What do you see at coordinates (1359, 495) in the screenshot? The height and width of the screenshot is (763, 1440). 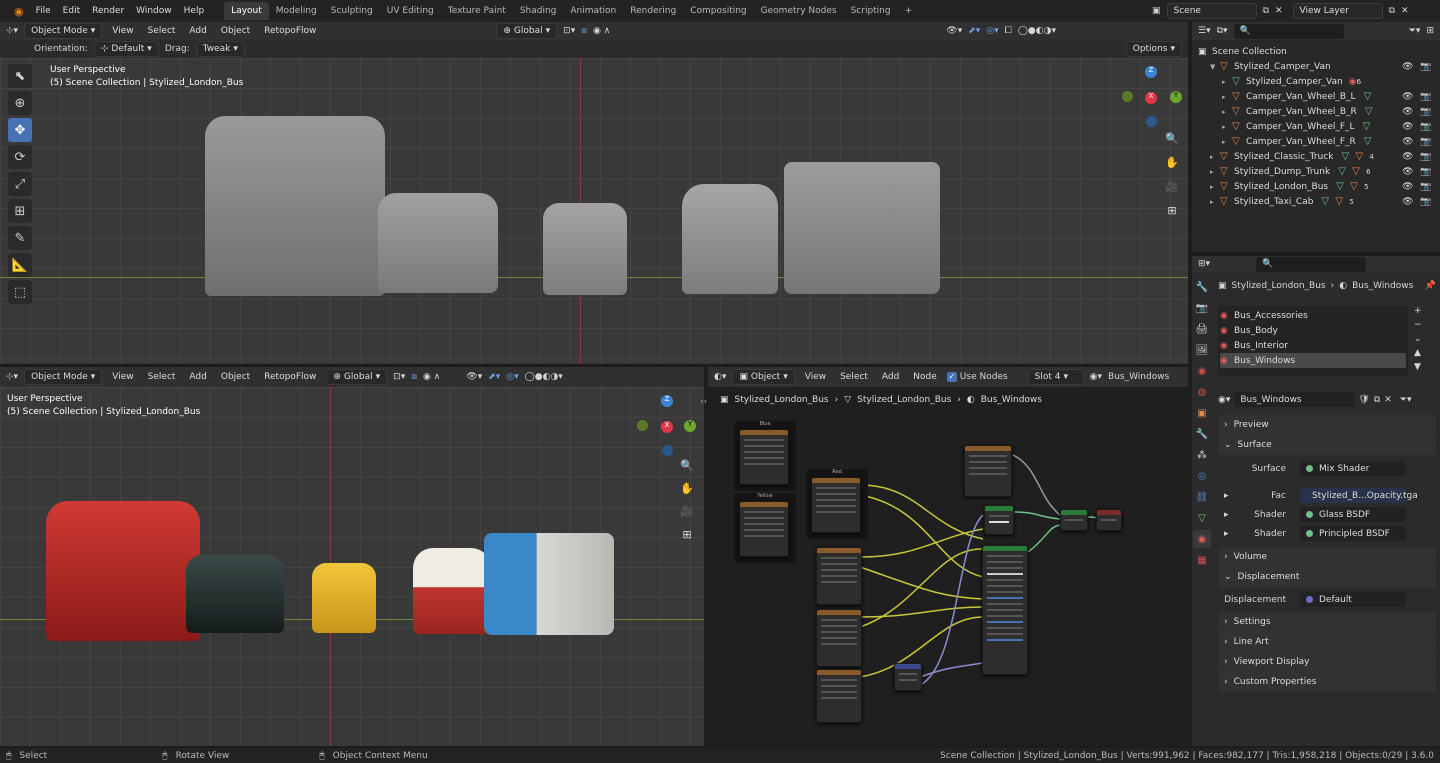 I see `fac-field: Stylized_B...Opacity.tga` at bounding box center [1359, 495].